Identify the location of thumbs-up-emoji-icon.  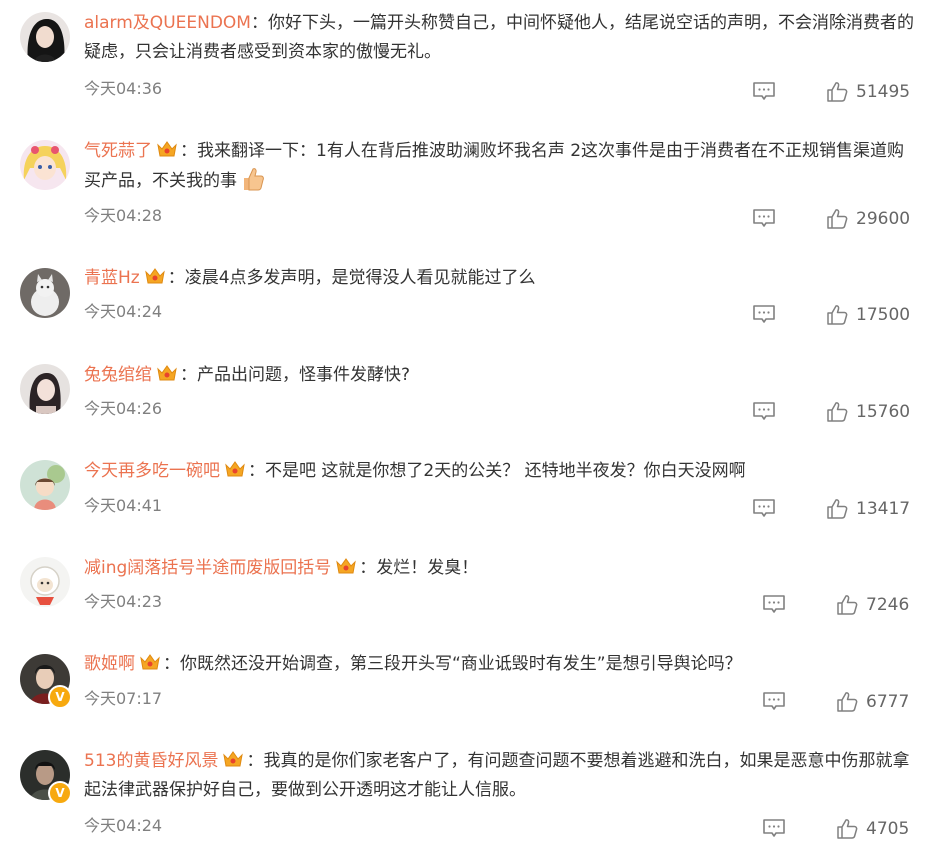
(254, 179).